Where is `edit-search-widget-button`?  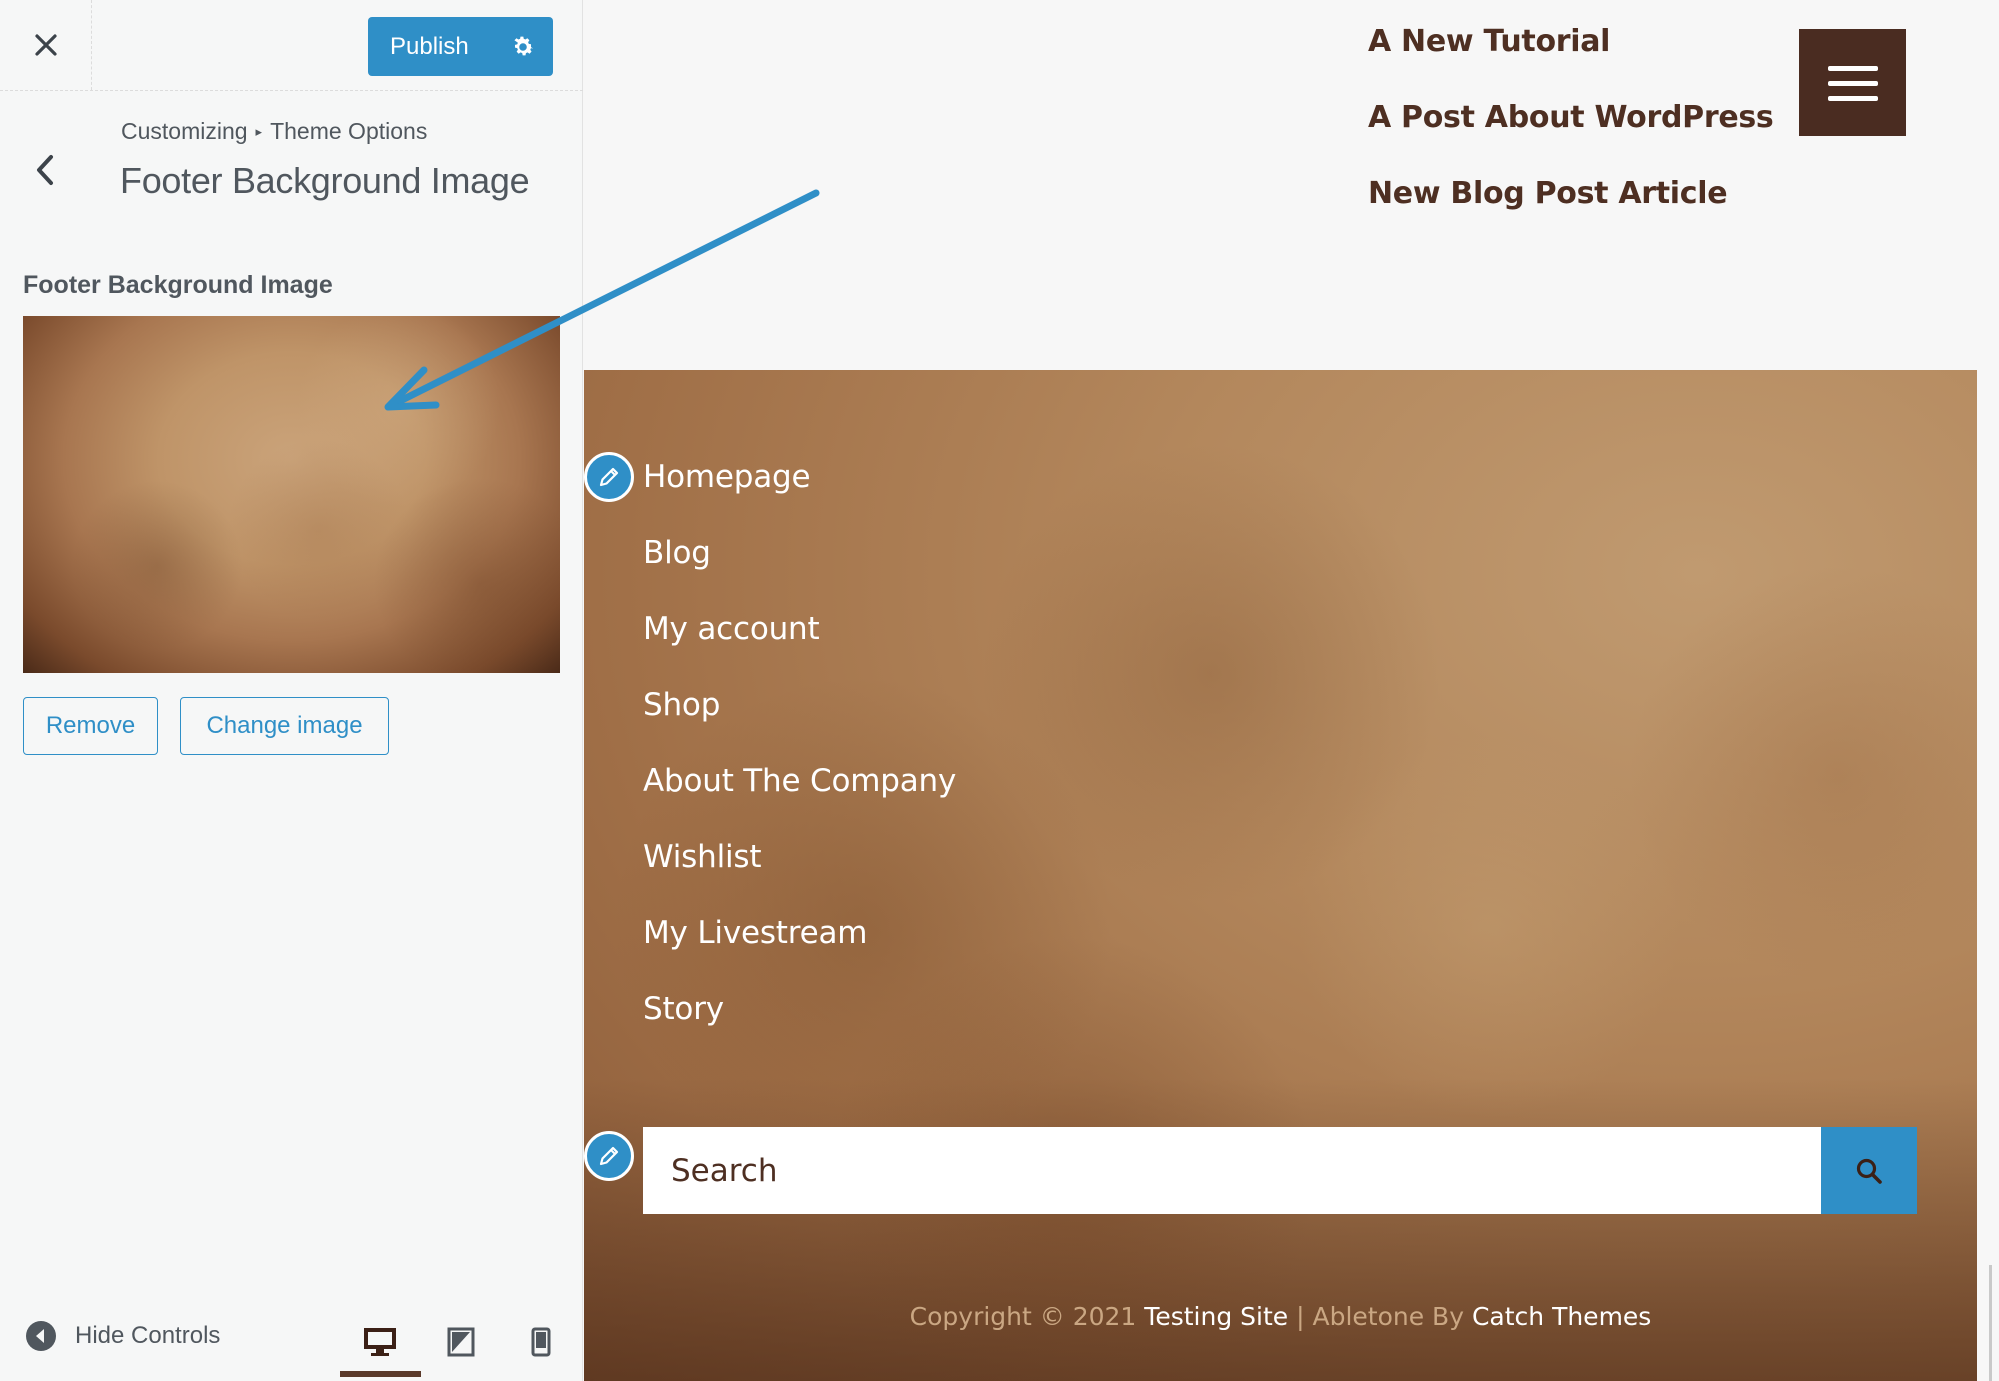 edit-search-widget-button is located at coordinates (609, 1156).